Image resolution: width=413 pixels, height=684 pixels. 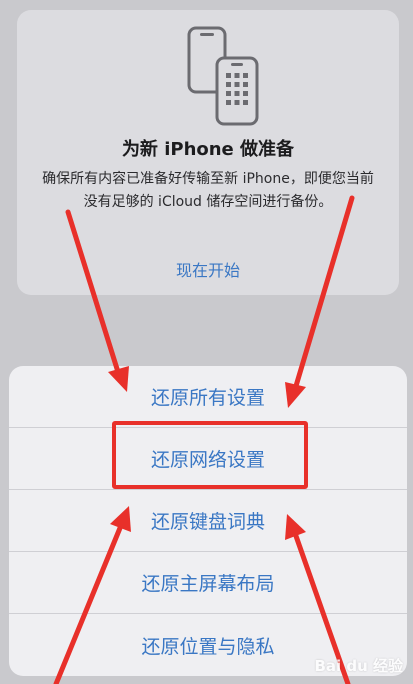 What do you see at coordinates (208, 583) in the screenshot?
I see `reset-home-screen-layout-button: 还原主屏幕布局` at bounding box center [208, 583].